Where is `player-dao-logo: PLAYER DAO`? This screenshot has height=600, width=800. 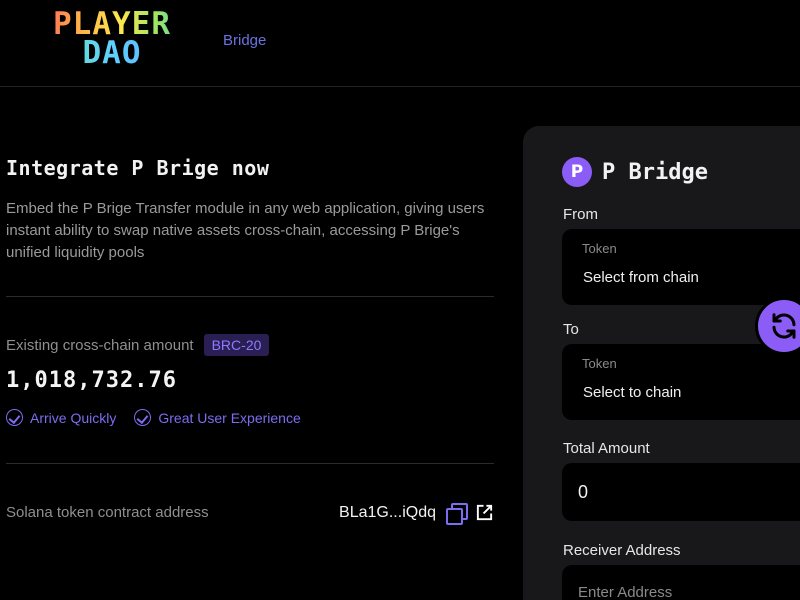 player-dao-logo: PLAYER DAO is located at coordinates (112, 39).